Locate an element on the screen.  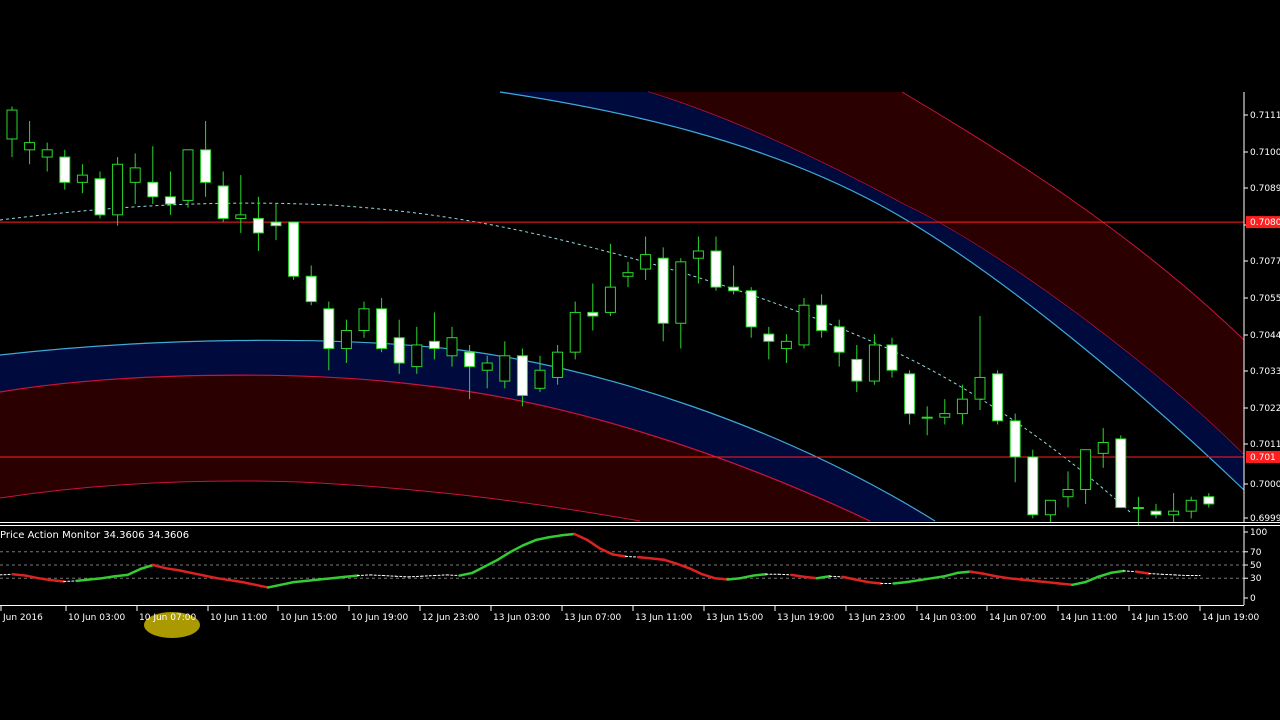
time-tick-label: 13 Jun 07:00 is located at coordinates (592, 618).